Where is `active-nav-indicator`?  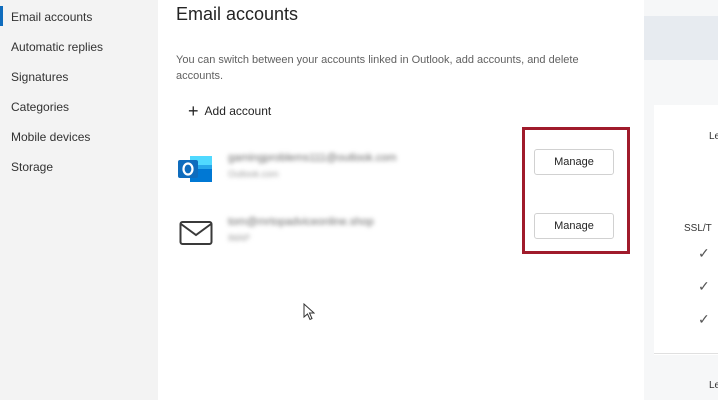 active-nav-indicator is located at coordinates (1, 16).